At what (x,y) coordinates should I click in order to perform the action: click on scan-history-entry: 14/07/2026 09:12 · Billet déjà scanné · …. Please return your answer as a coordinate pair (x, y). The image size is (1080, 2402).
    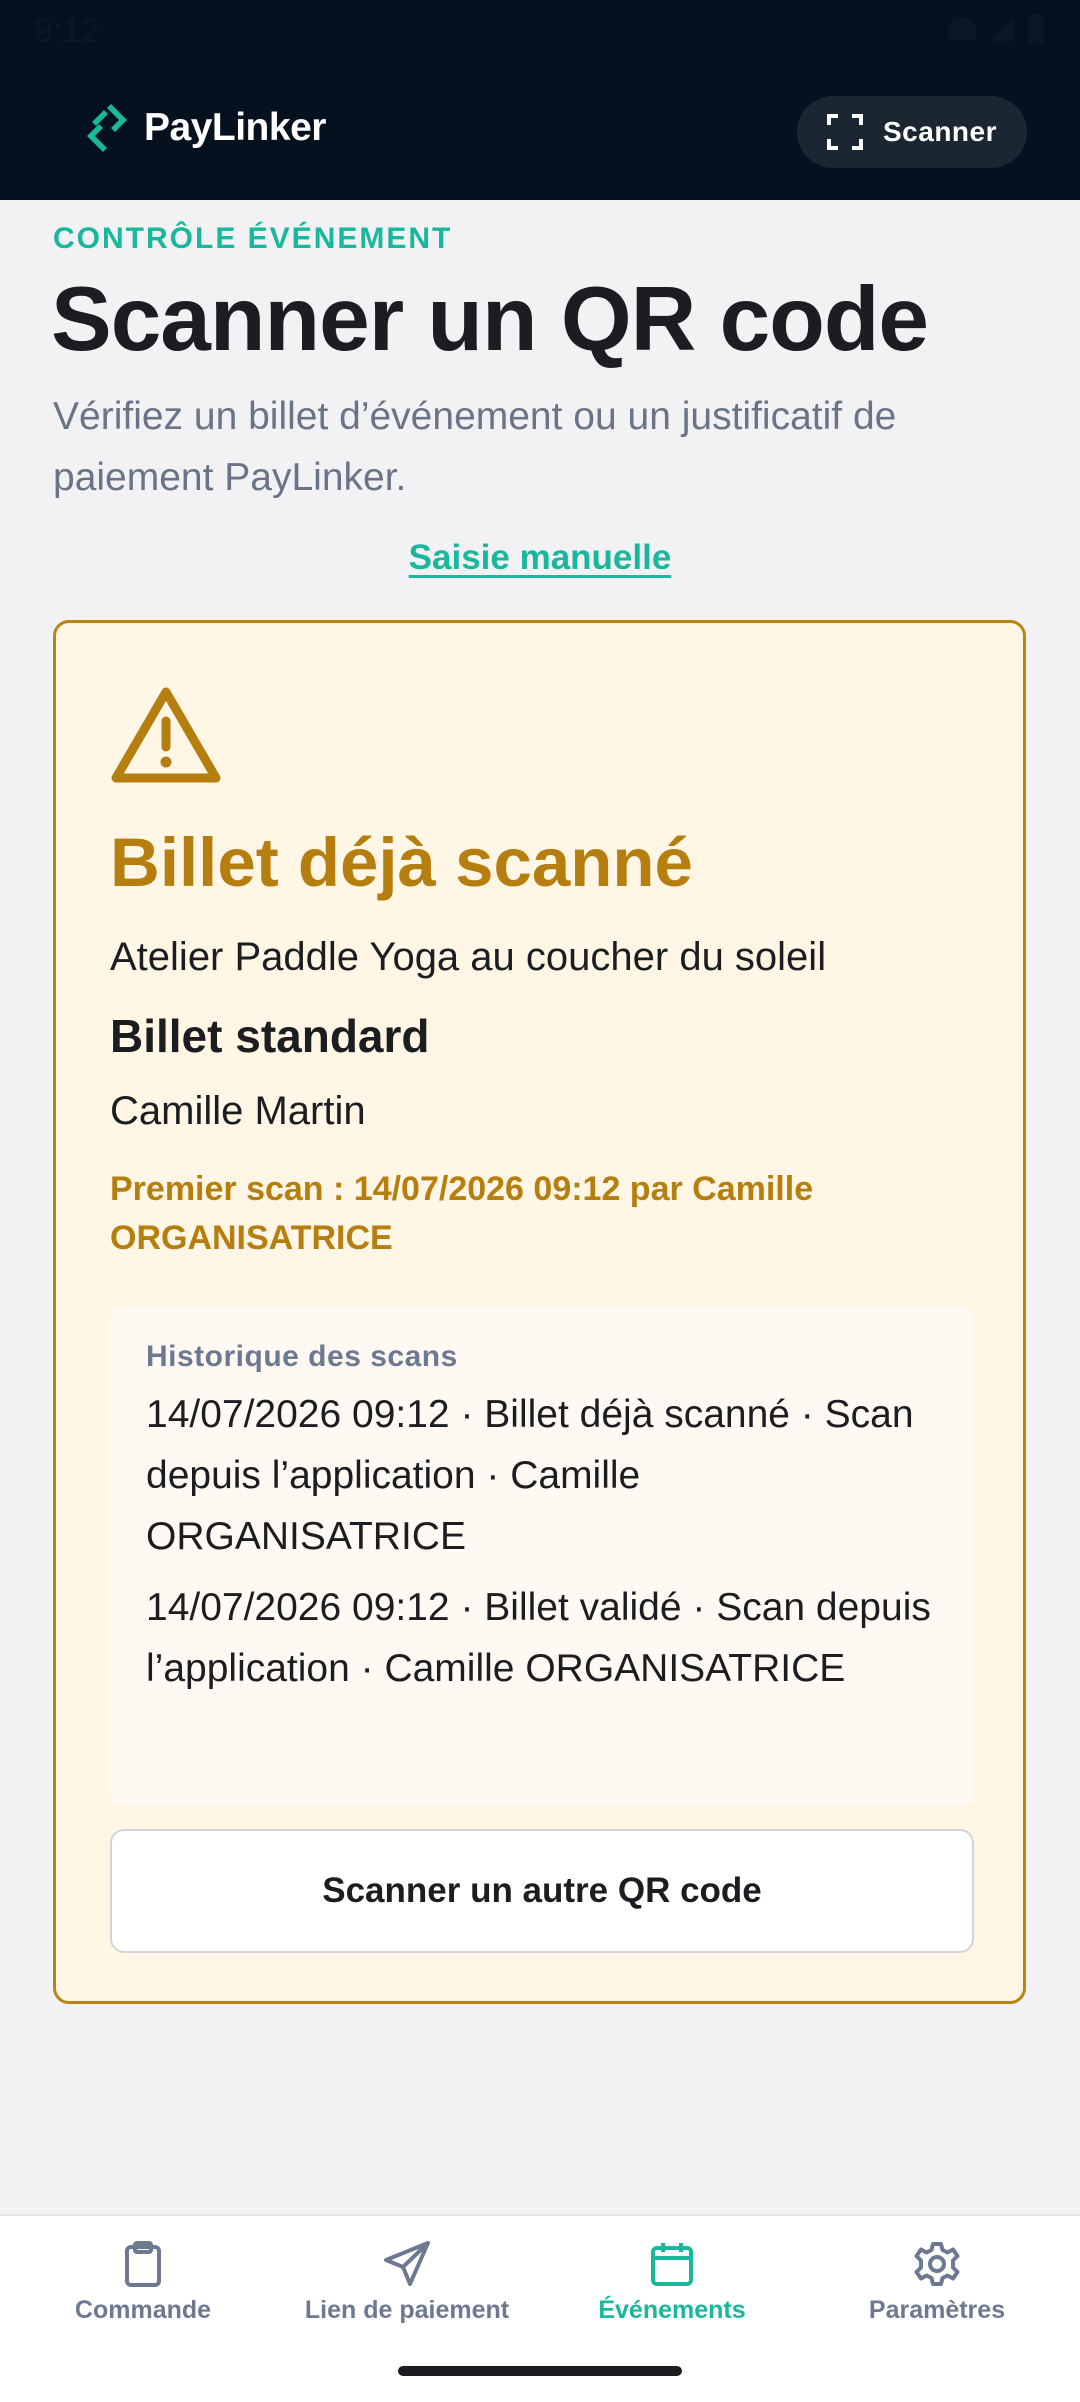
    Looking at the image, I should click on (530, 1475).